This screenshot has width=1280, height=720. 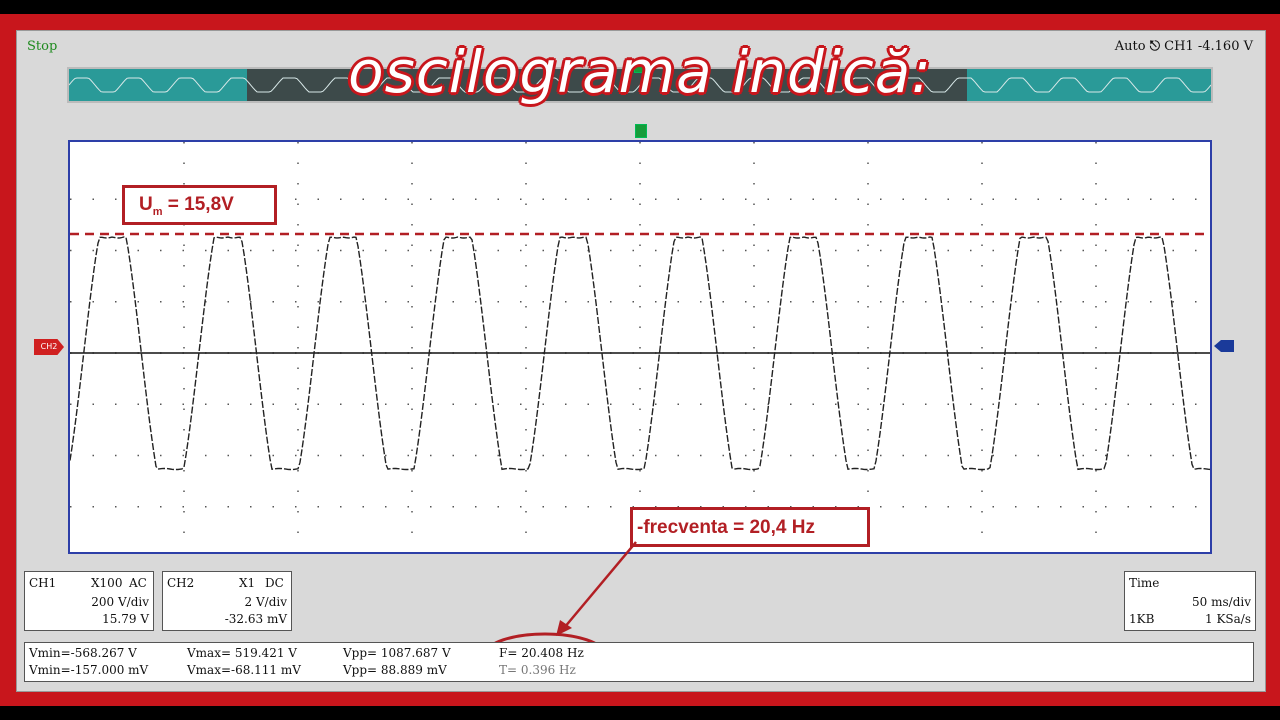 I want to click on meas-period: T= 0.396 Hz, so click(x=537, y=670).